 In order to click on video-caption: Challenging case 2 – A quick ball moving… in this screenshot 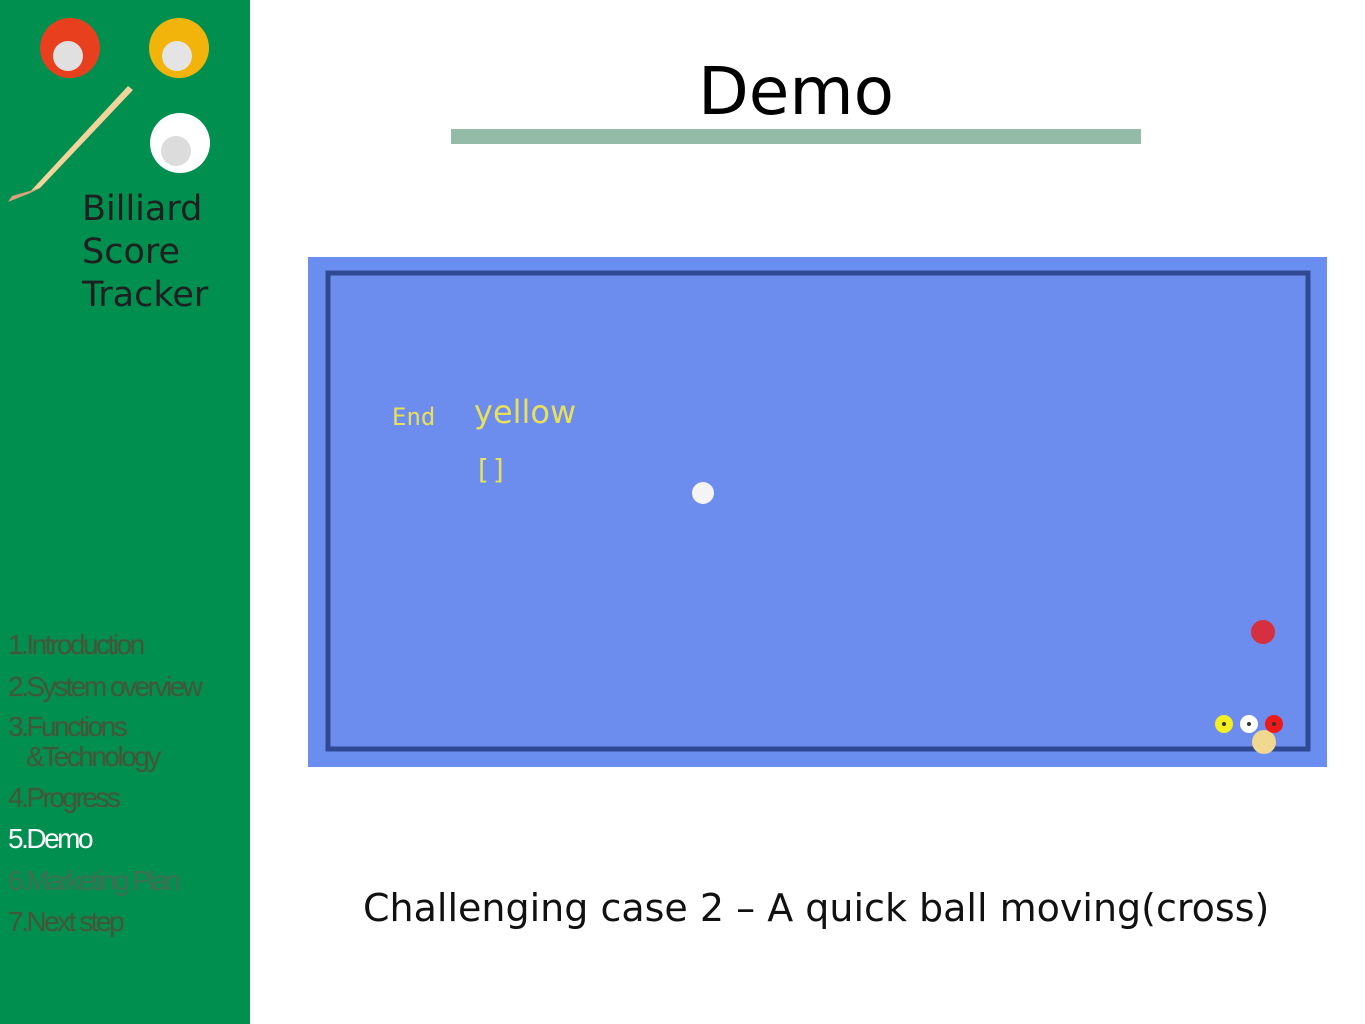, I will do `click(816, 908)`.